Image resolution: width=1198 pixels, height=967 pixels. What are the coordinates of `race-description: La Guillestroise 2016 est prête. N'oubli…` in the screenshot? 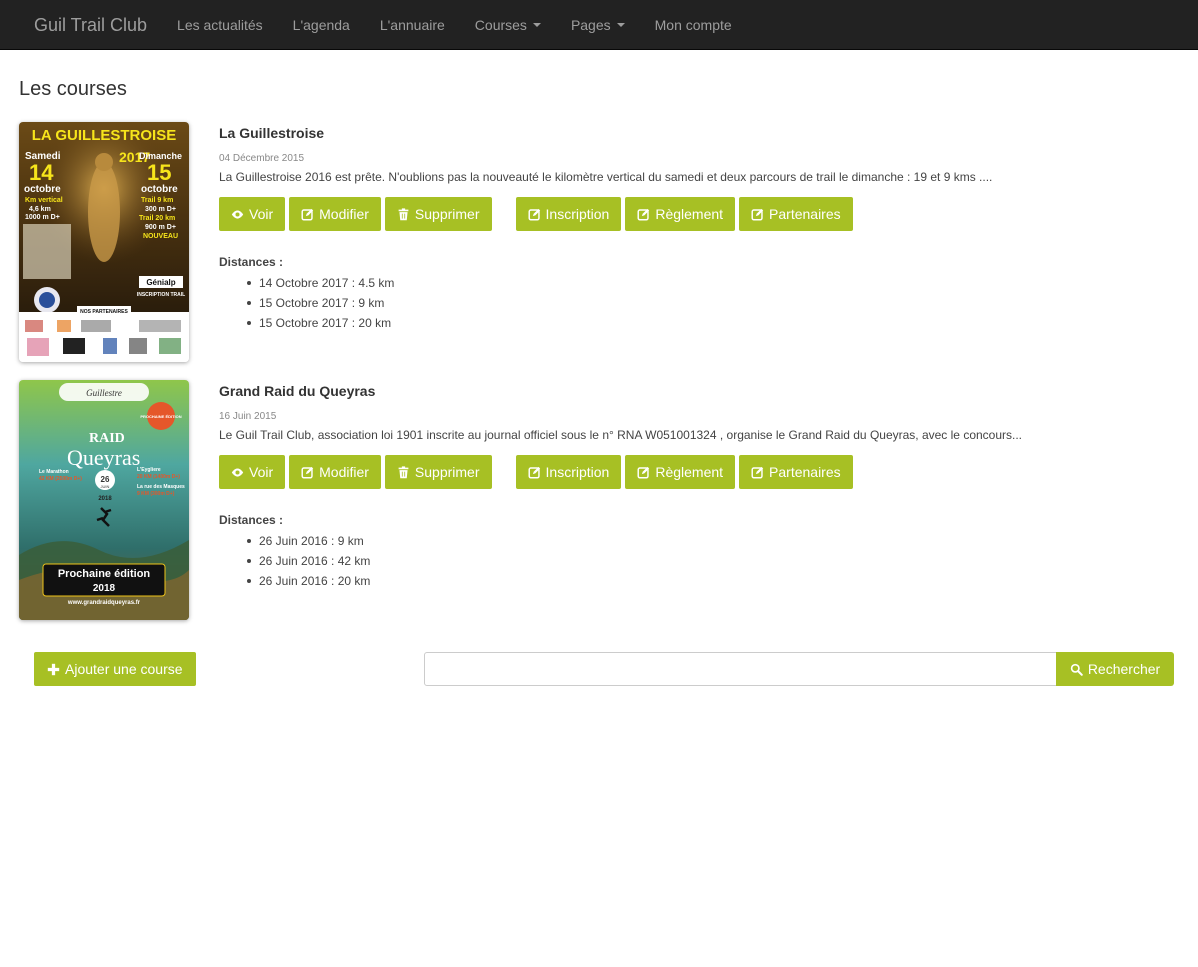 It's located at (606, 177).